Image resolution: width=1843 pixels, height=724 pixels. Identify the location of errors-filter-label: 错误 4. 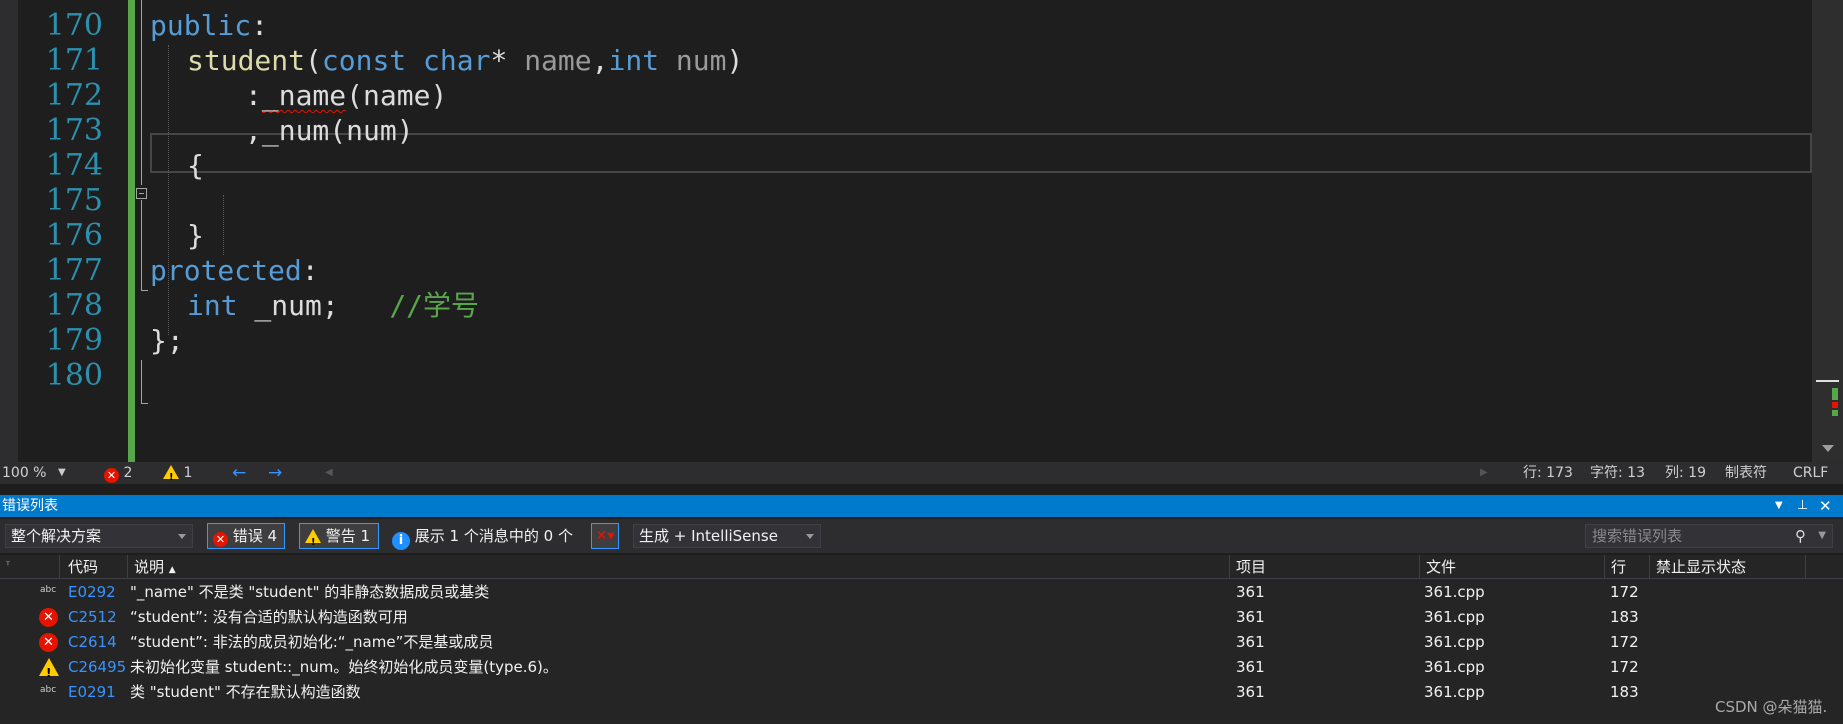
(255, 536).